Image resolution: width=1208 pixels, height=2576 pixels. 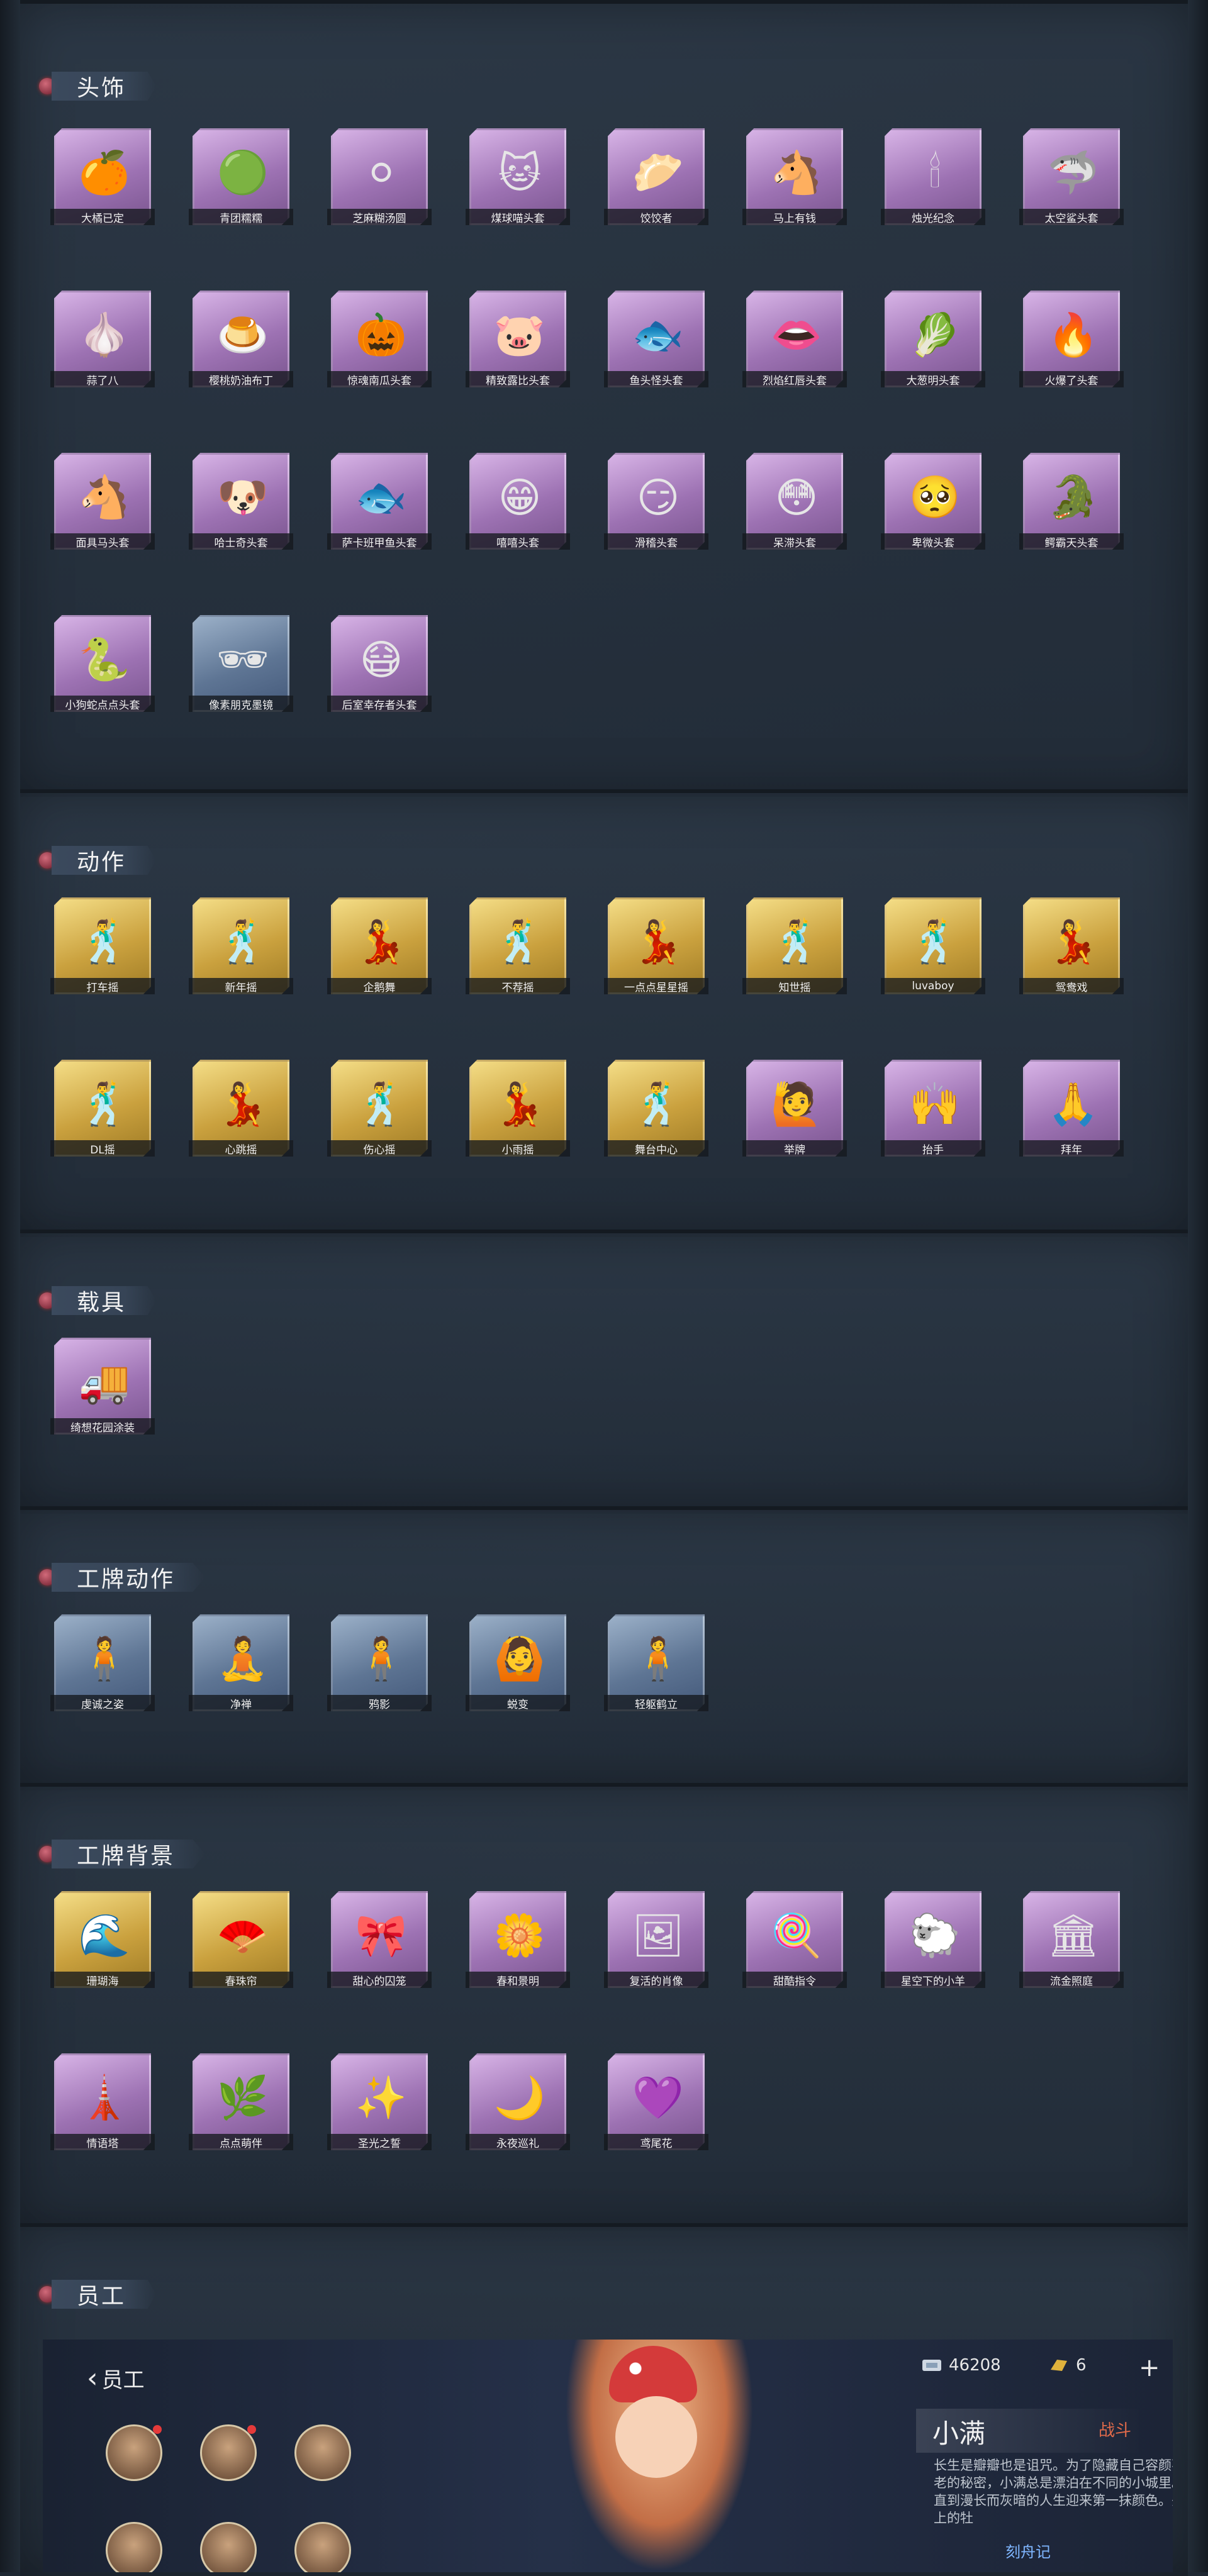 What do you see at coordinates (379, 1703) in the screenshot?
I see `item-label: 鸦影` at bounding box center [379, 1703].